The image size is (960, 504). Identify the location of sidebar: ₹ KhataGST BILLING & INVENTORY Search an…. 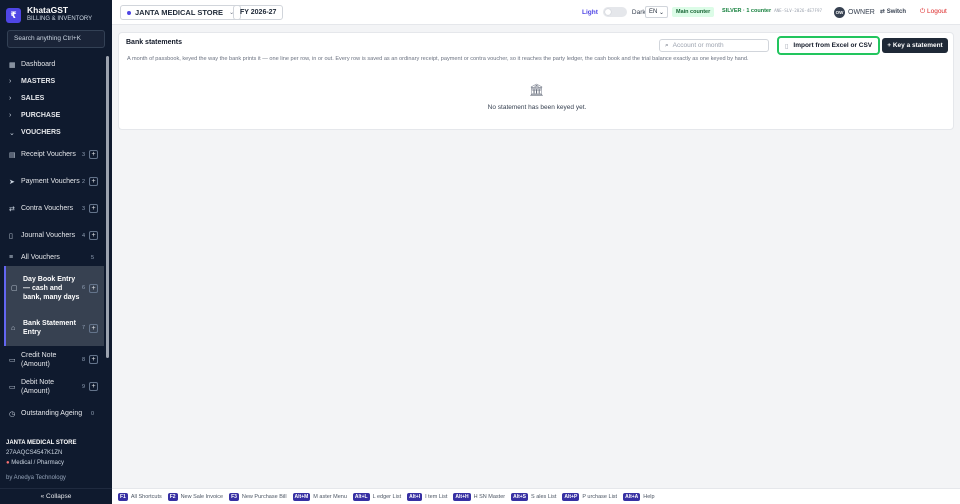
(56, 252).